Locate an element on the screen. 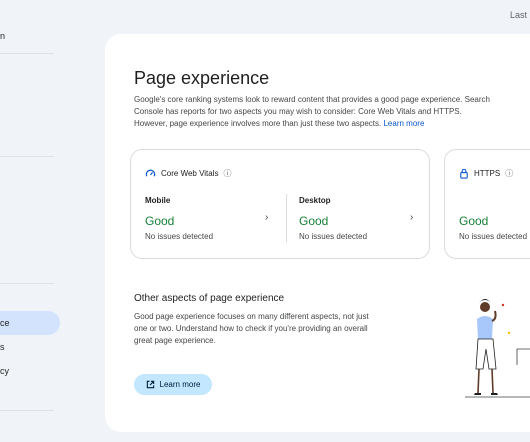  sidebar-item-label: s is located at coordinates (2, 347).